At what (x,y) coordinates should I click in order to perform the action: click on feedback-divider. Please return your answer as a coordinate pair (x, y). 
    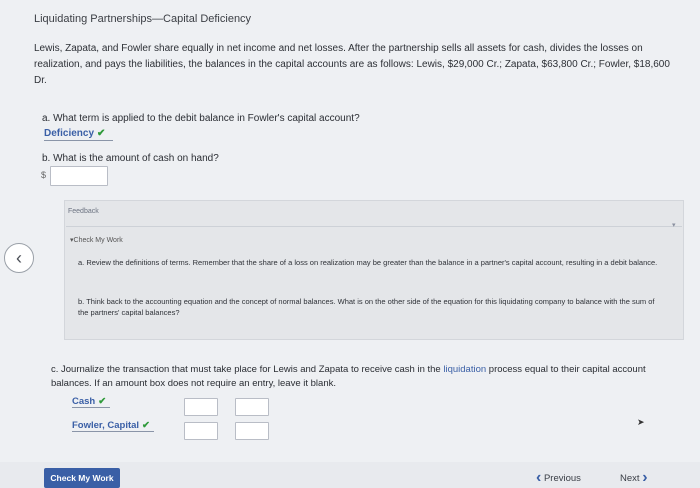
    Looking at the image, I should click on (374, 226).